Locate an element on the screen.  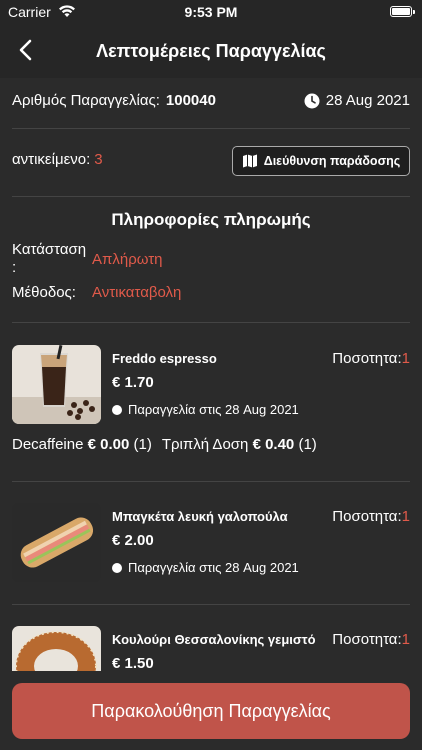
items-label: αντικείμενο: is located at coordinates (51, 159).